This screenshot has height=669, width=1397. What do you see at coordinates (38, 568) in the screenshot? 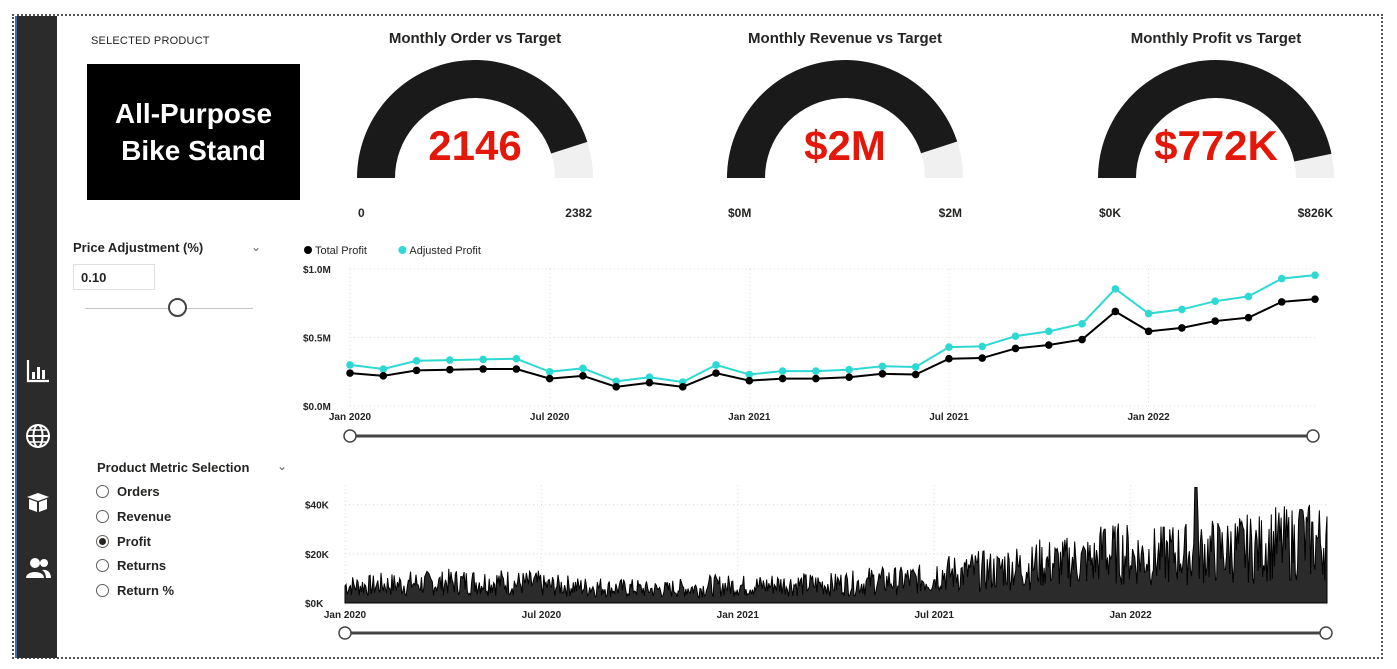
I see `users-icon` at bounding box center [38, 568].